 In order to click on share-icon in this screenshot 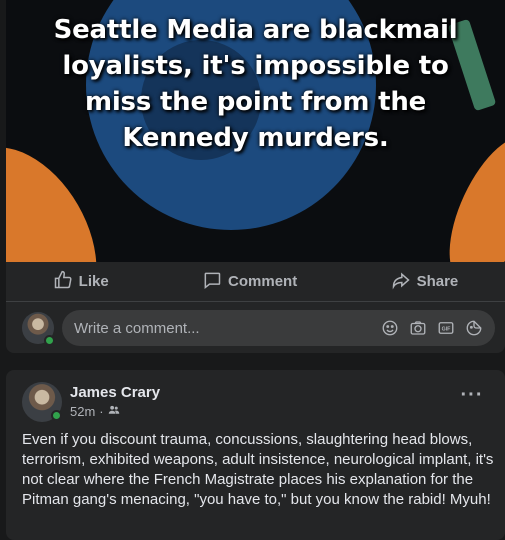, I will do `click(401, 282)`.